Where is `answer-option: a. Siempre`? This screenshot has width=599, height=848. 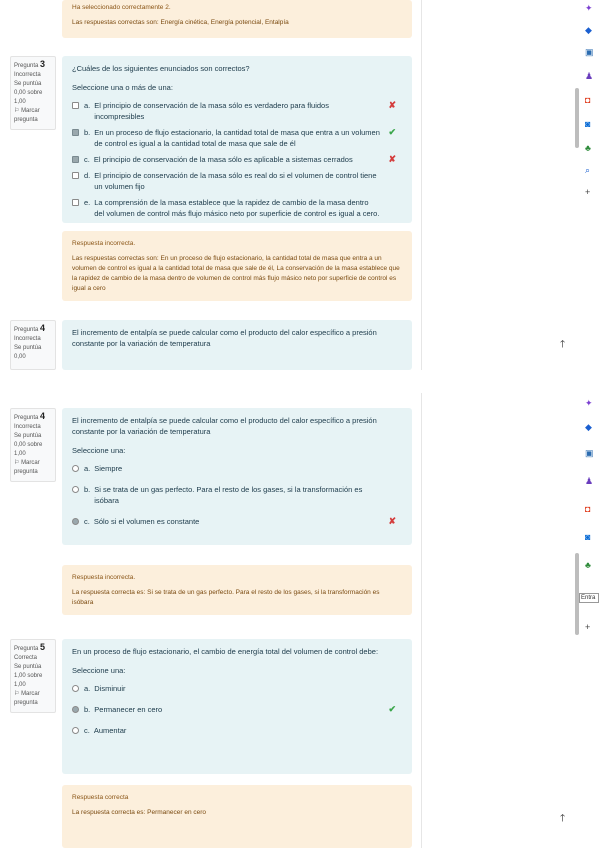 answer-option: a. Siempre is located at coordinates (237, 469).